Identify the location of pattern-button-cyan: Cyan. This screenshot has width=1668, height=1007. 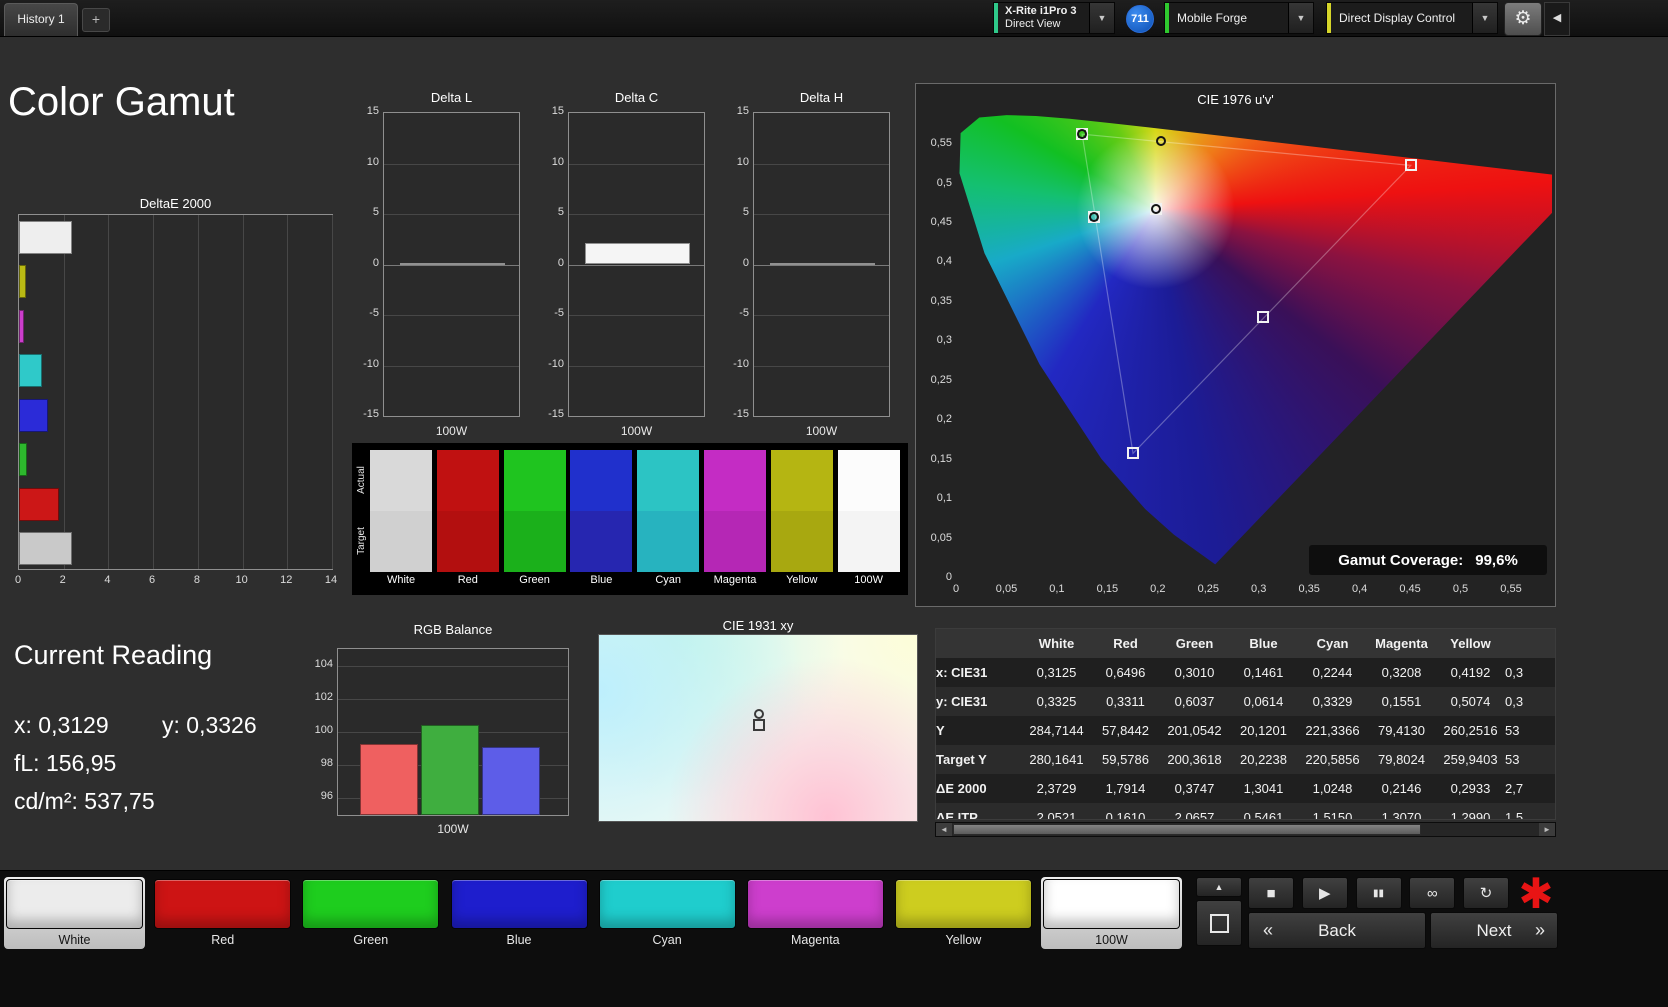
(667, 913).